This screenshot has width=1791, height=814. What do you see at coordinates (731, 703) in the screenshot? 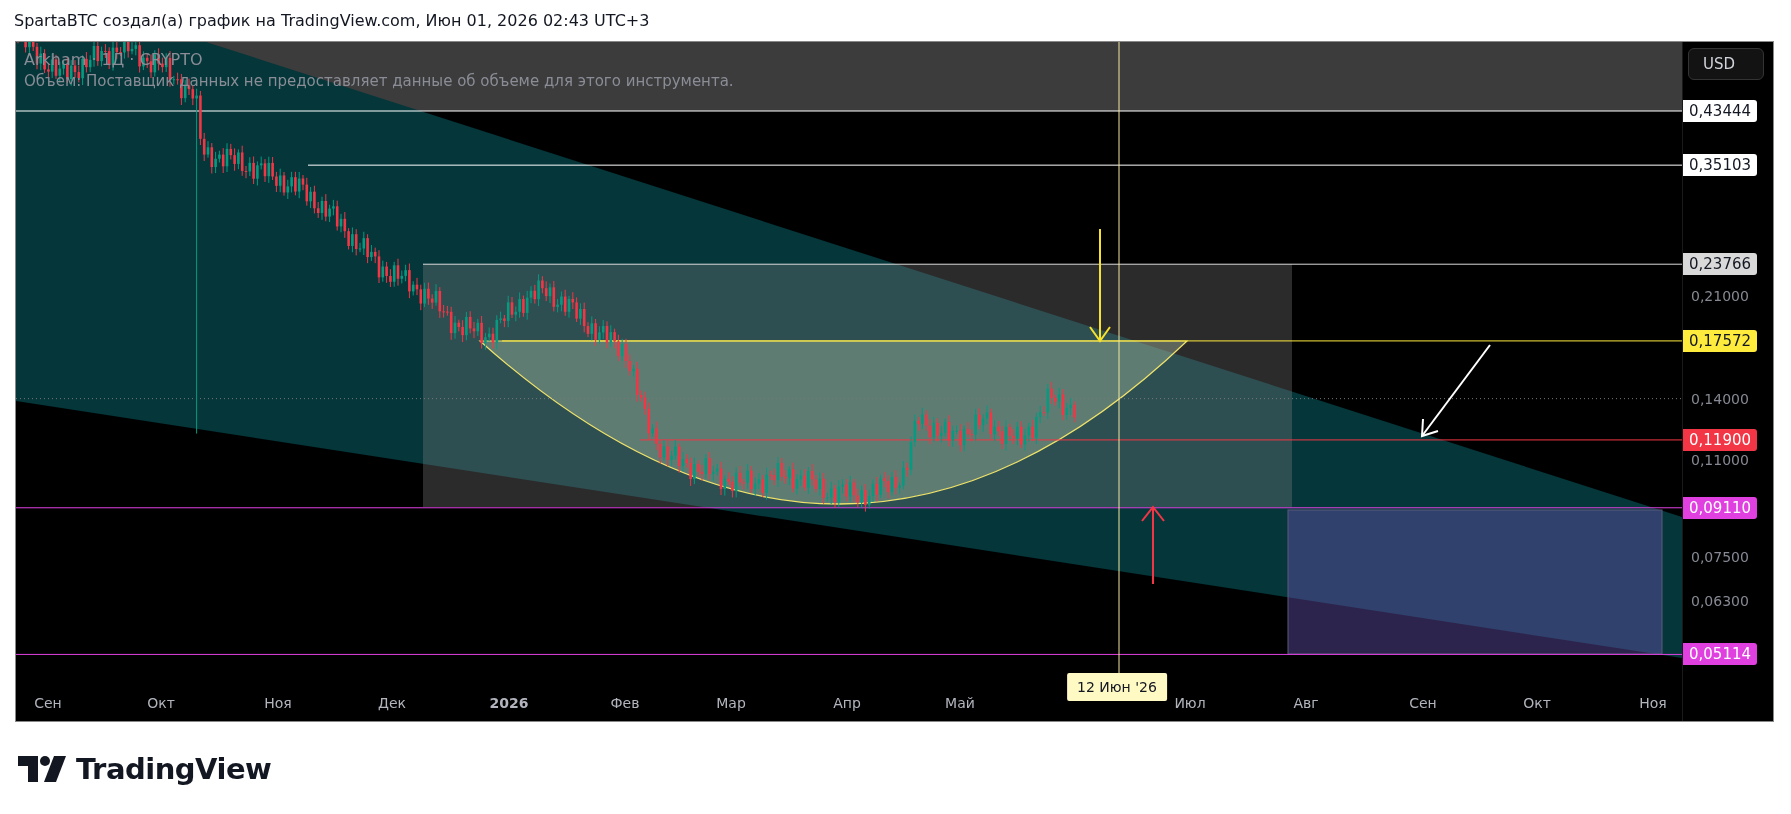
I see `time-label: Мар` at bounding box center [731, 703].